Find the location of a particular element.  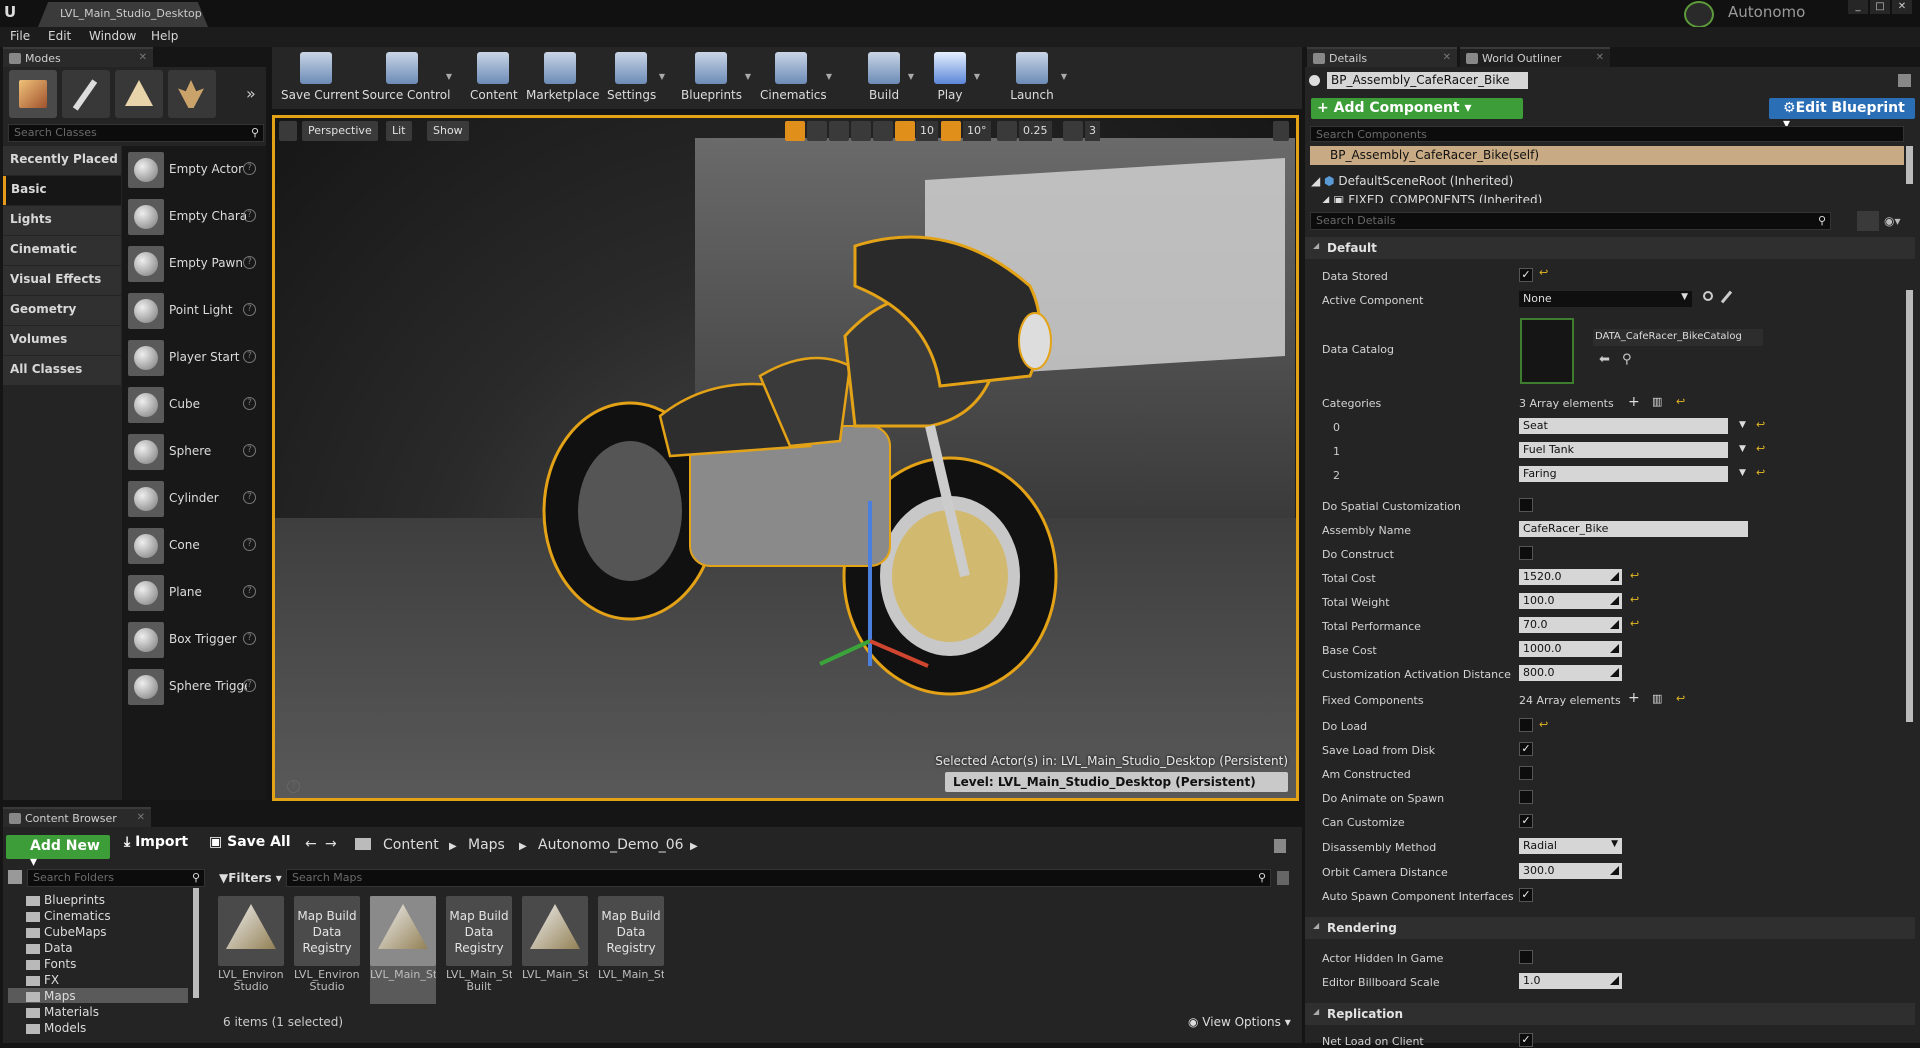

lit-button: Lit is located at coordinates (399, 131).